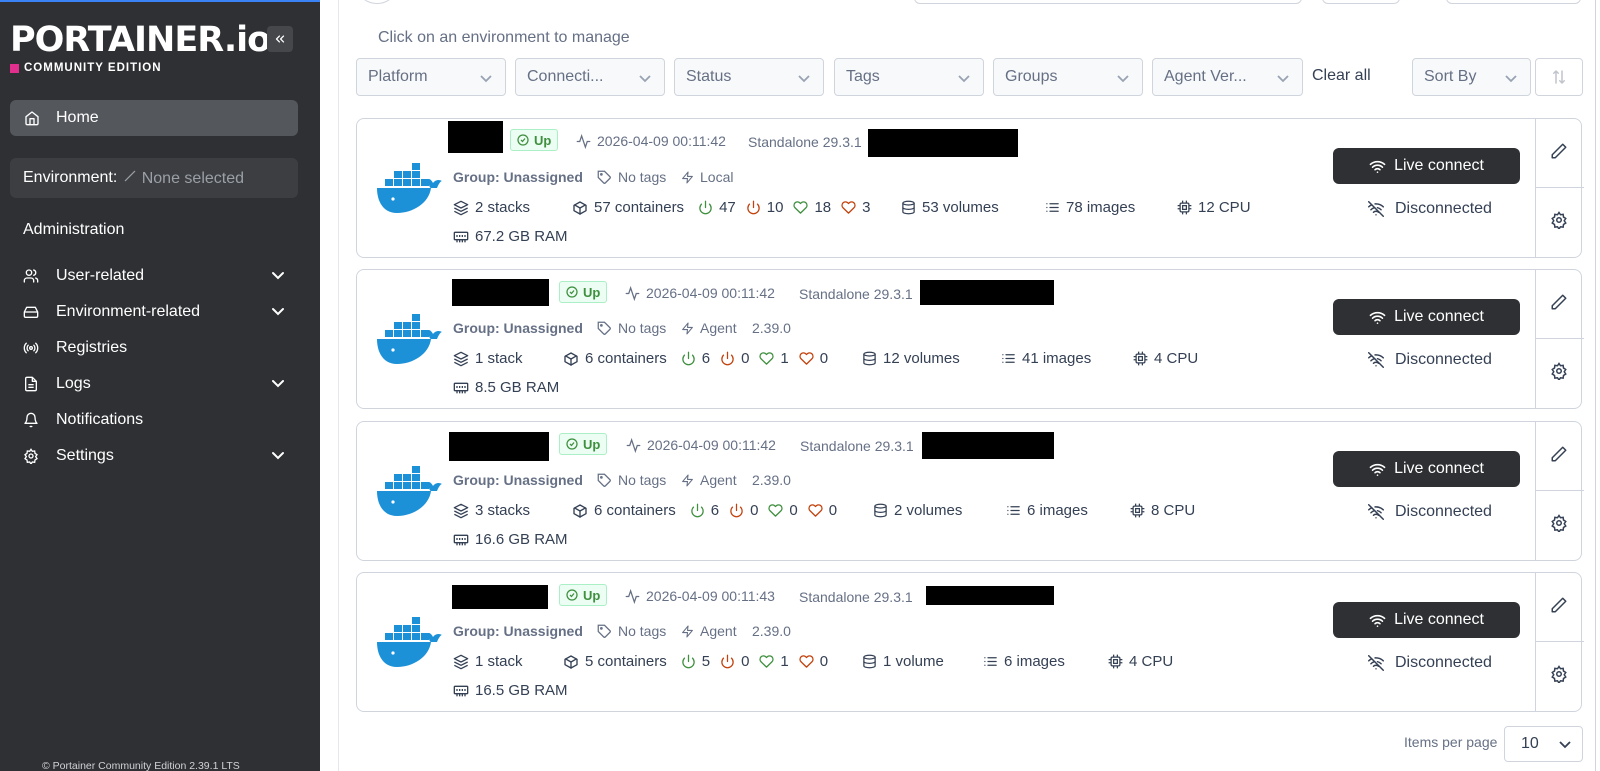 The image size is (1600, 771). Describe the element at coordinates (990, 595) in the screenshot. I see `redacted-url` at that location.